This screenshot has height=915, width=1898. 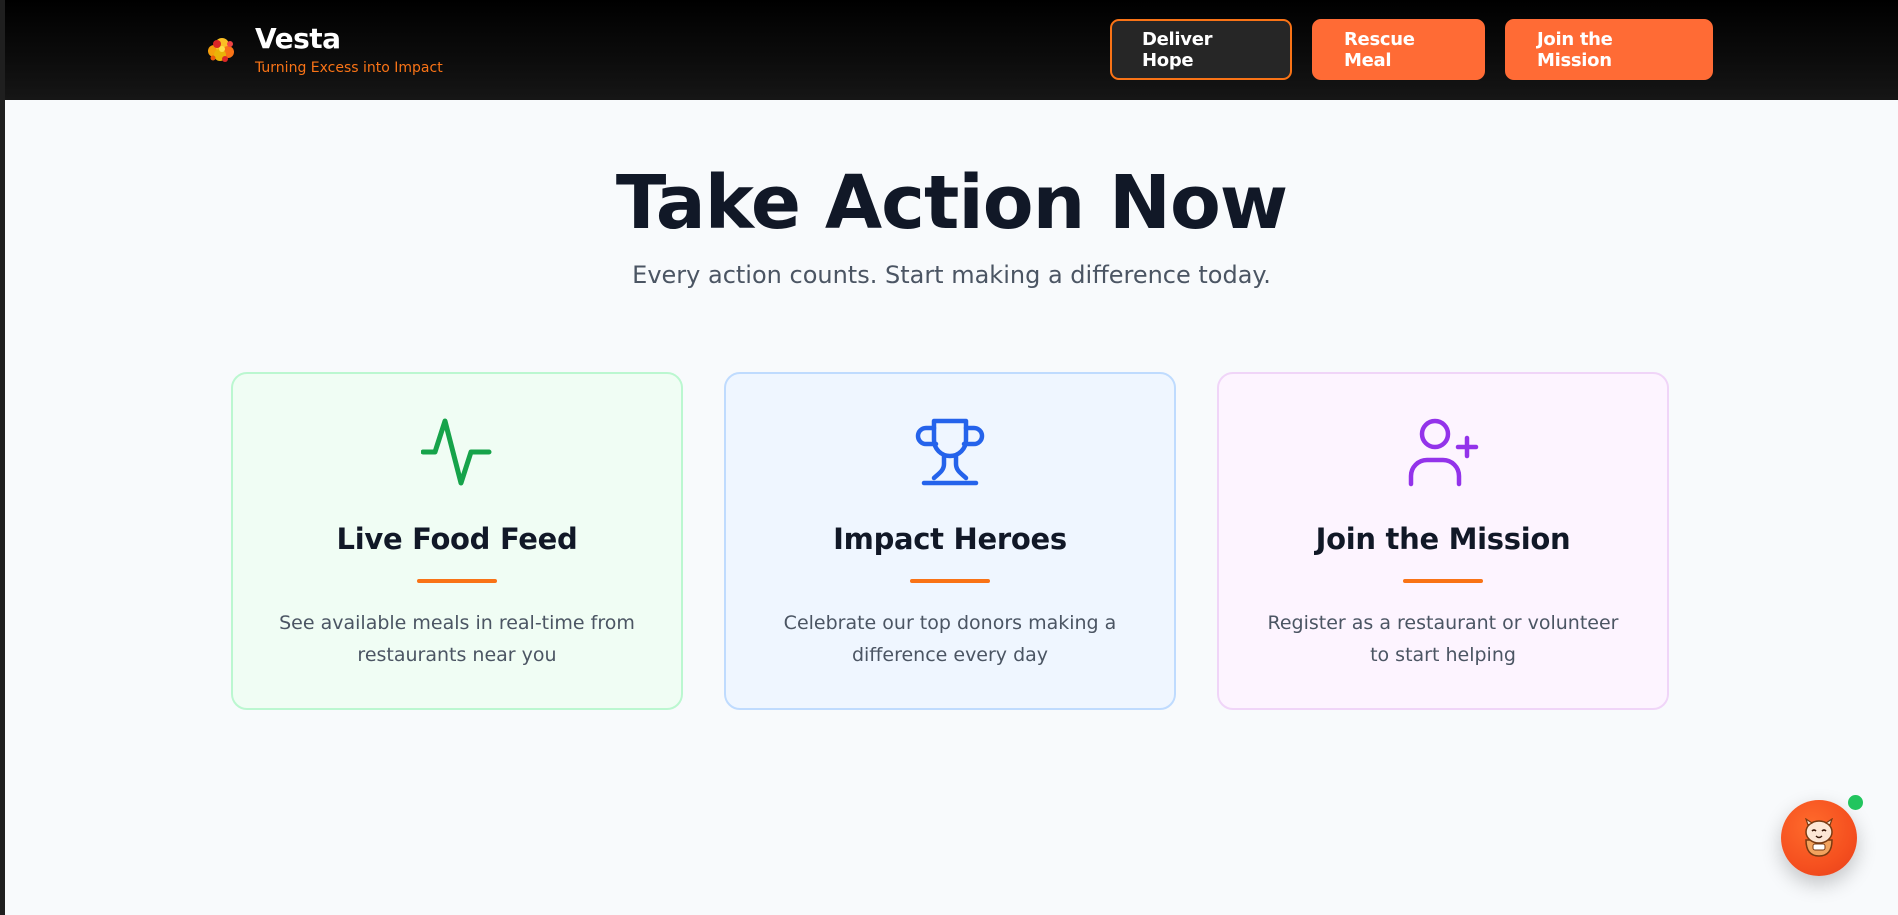 What do you see at coordinates (1398, 49) in the screenshot?
I see `rescue-meal-button: Rescue Meal` at bounding box center [1398, 49].